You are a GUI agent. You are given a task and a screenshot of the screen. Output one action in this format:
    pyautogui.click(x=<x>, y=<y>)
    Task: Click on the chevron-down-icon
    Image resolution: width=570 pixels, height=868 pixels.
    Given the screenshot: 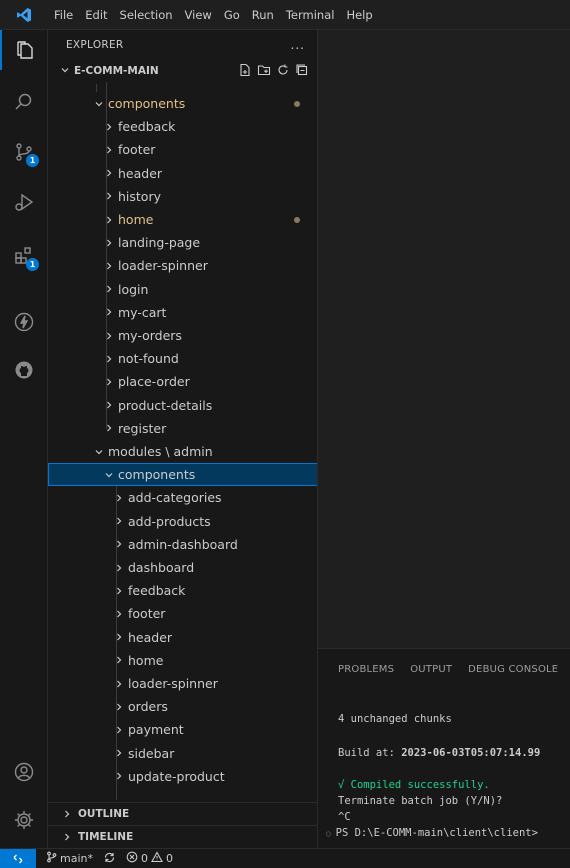 What is the action you would take?
    pyautogui.click(x=99, y=452)
    